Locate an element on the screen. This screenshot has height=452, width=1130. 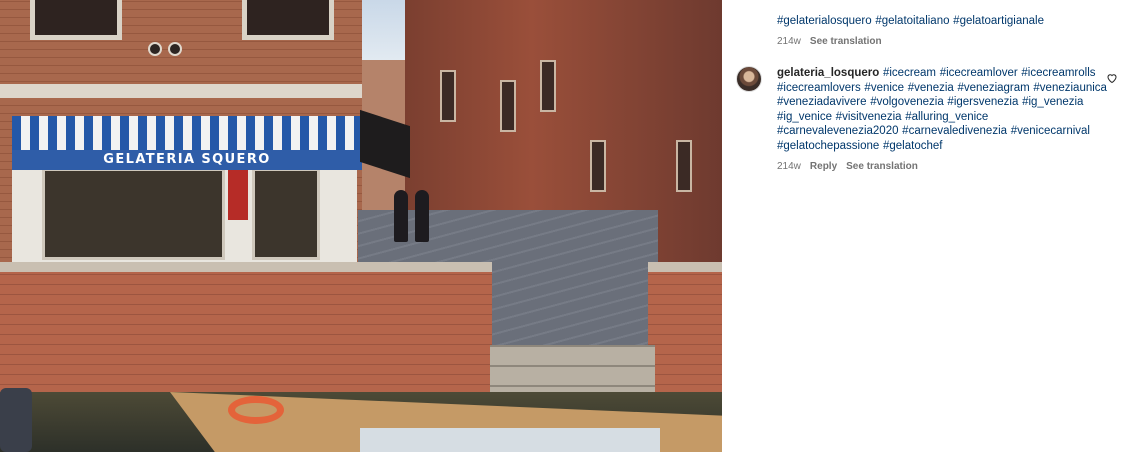
boat-motor is located at coordinates (16, 420).